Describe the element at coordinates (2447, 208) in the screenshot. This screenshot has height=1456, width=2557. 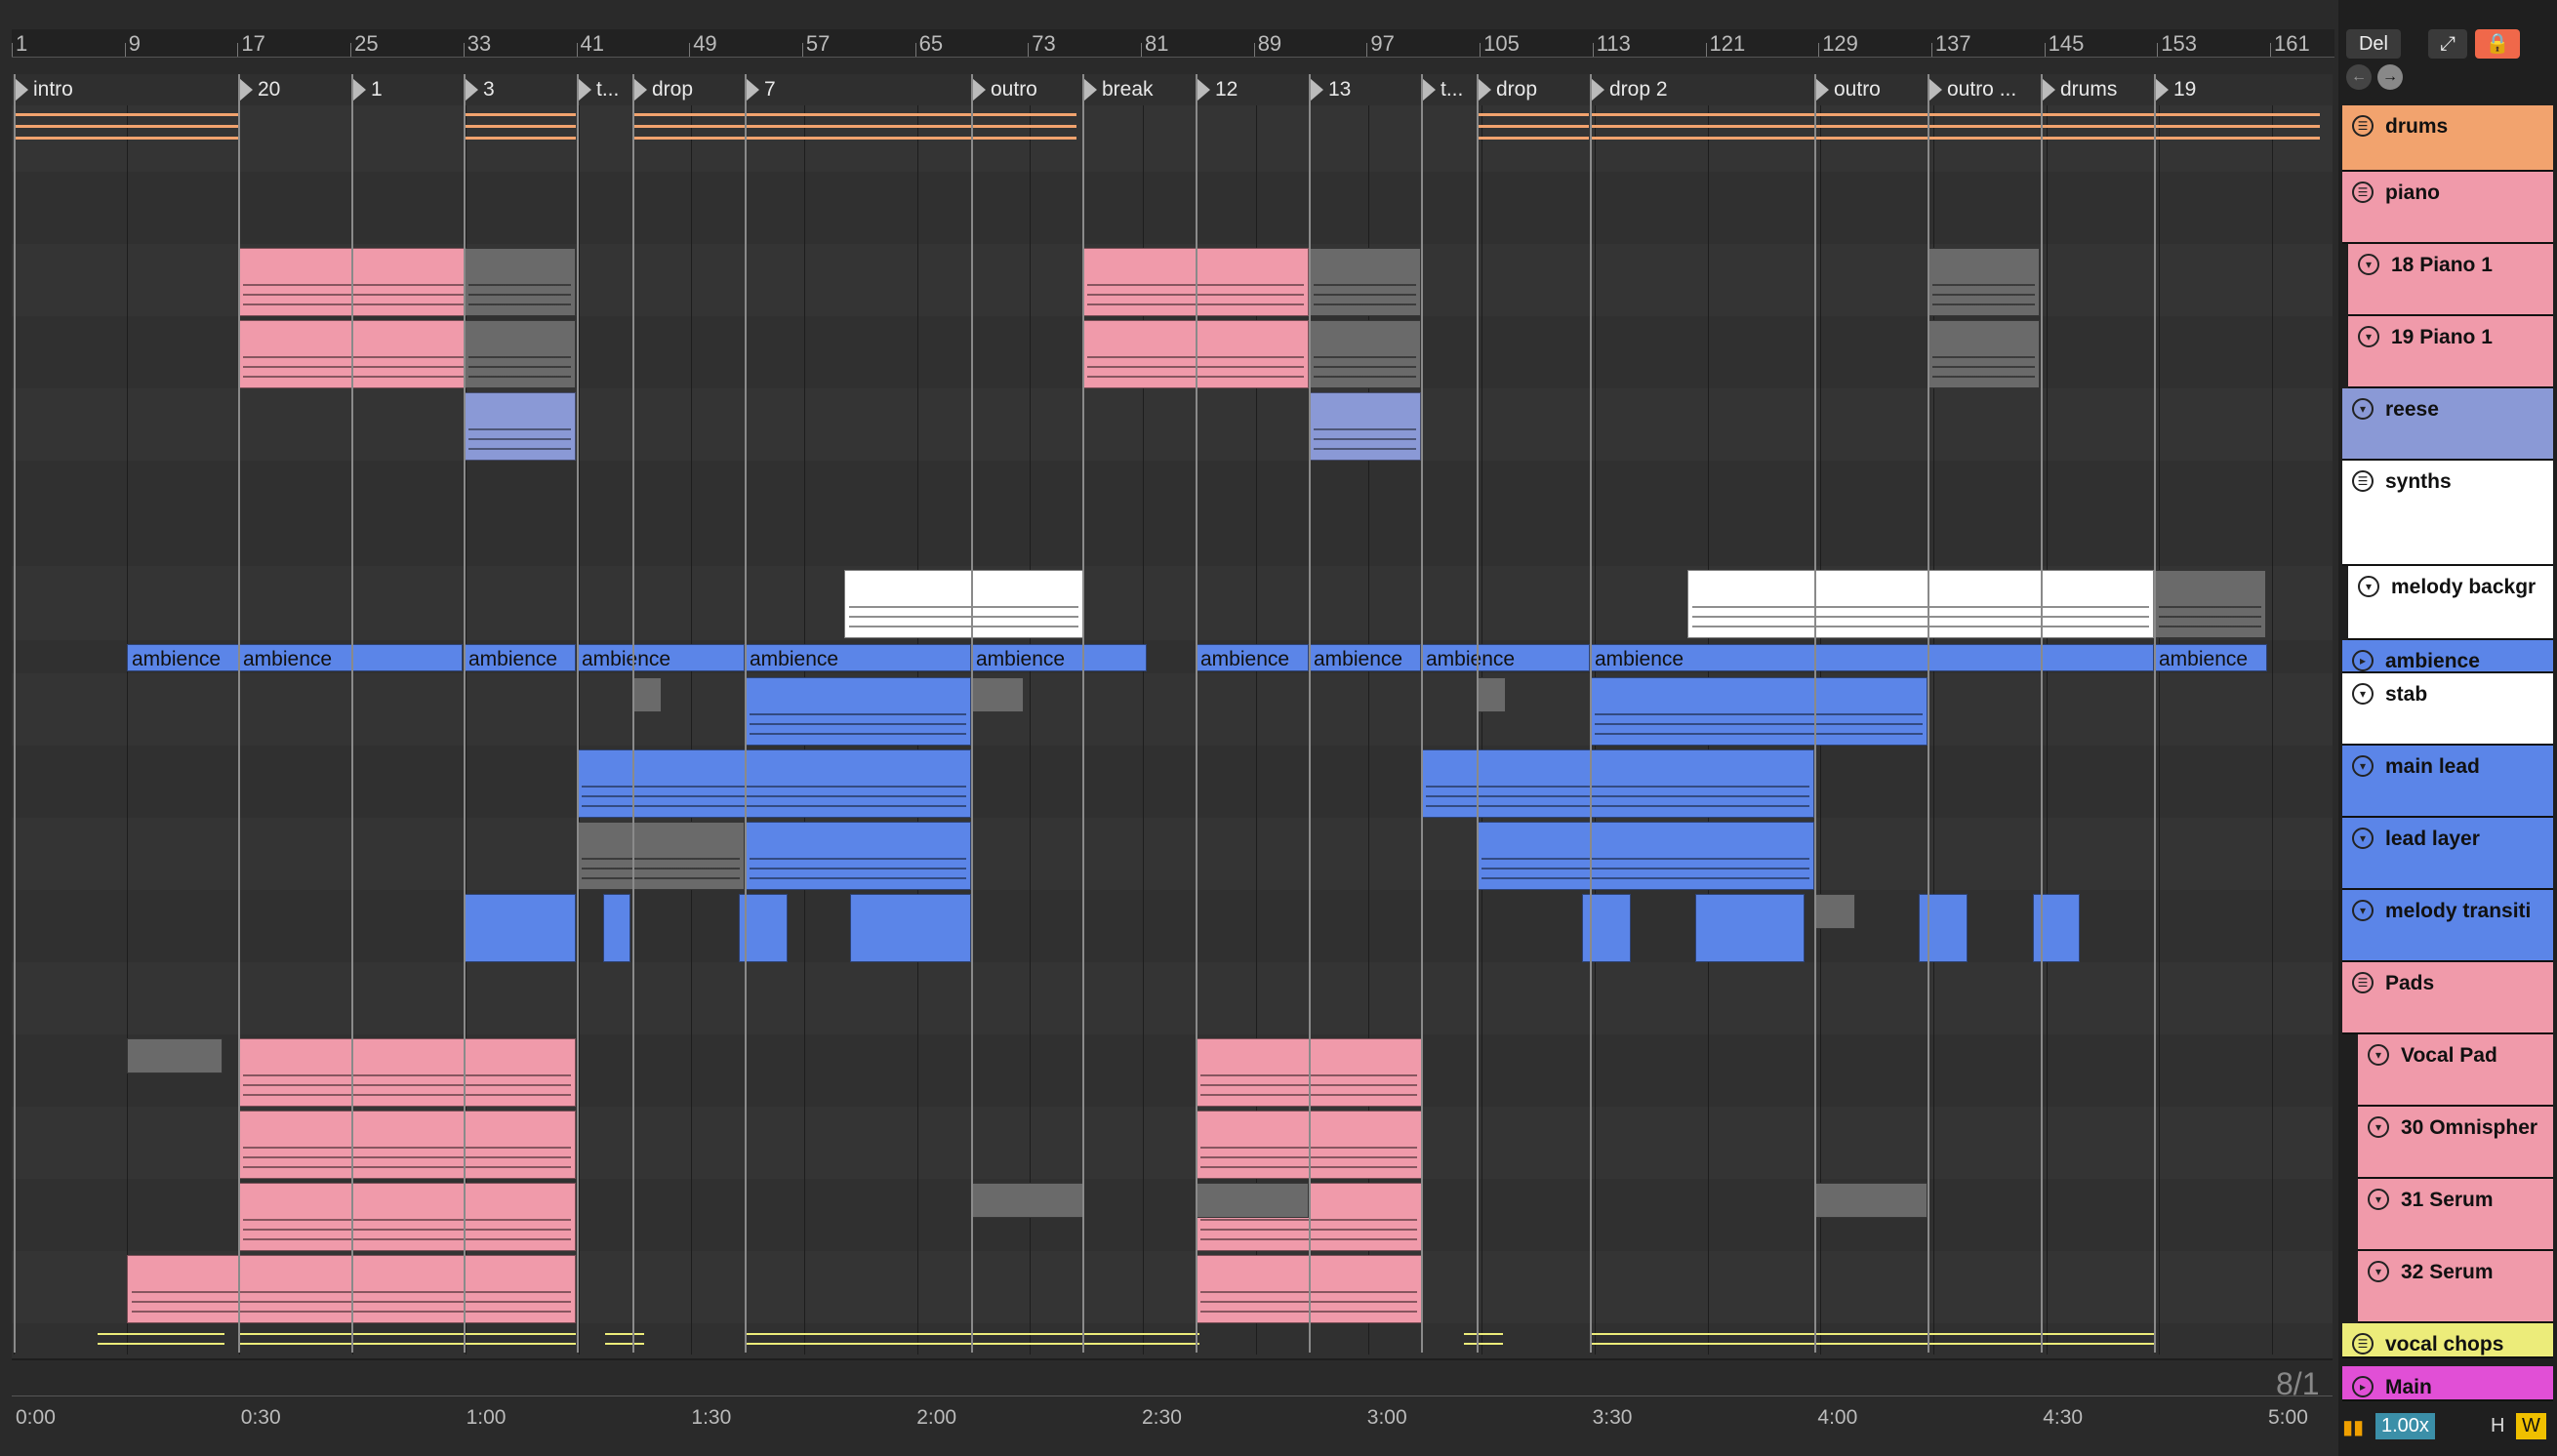
I see `track-header: ☰ piano` at that location.